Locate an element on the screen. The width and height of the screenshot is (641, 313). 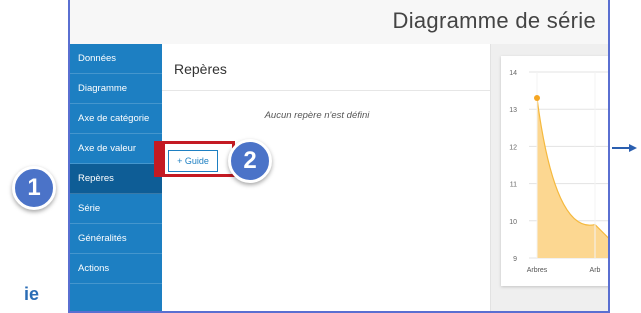
sidebar-item-label: Axe de valeur is located at coordinates (107, 148).